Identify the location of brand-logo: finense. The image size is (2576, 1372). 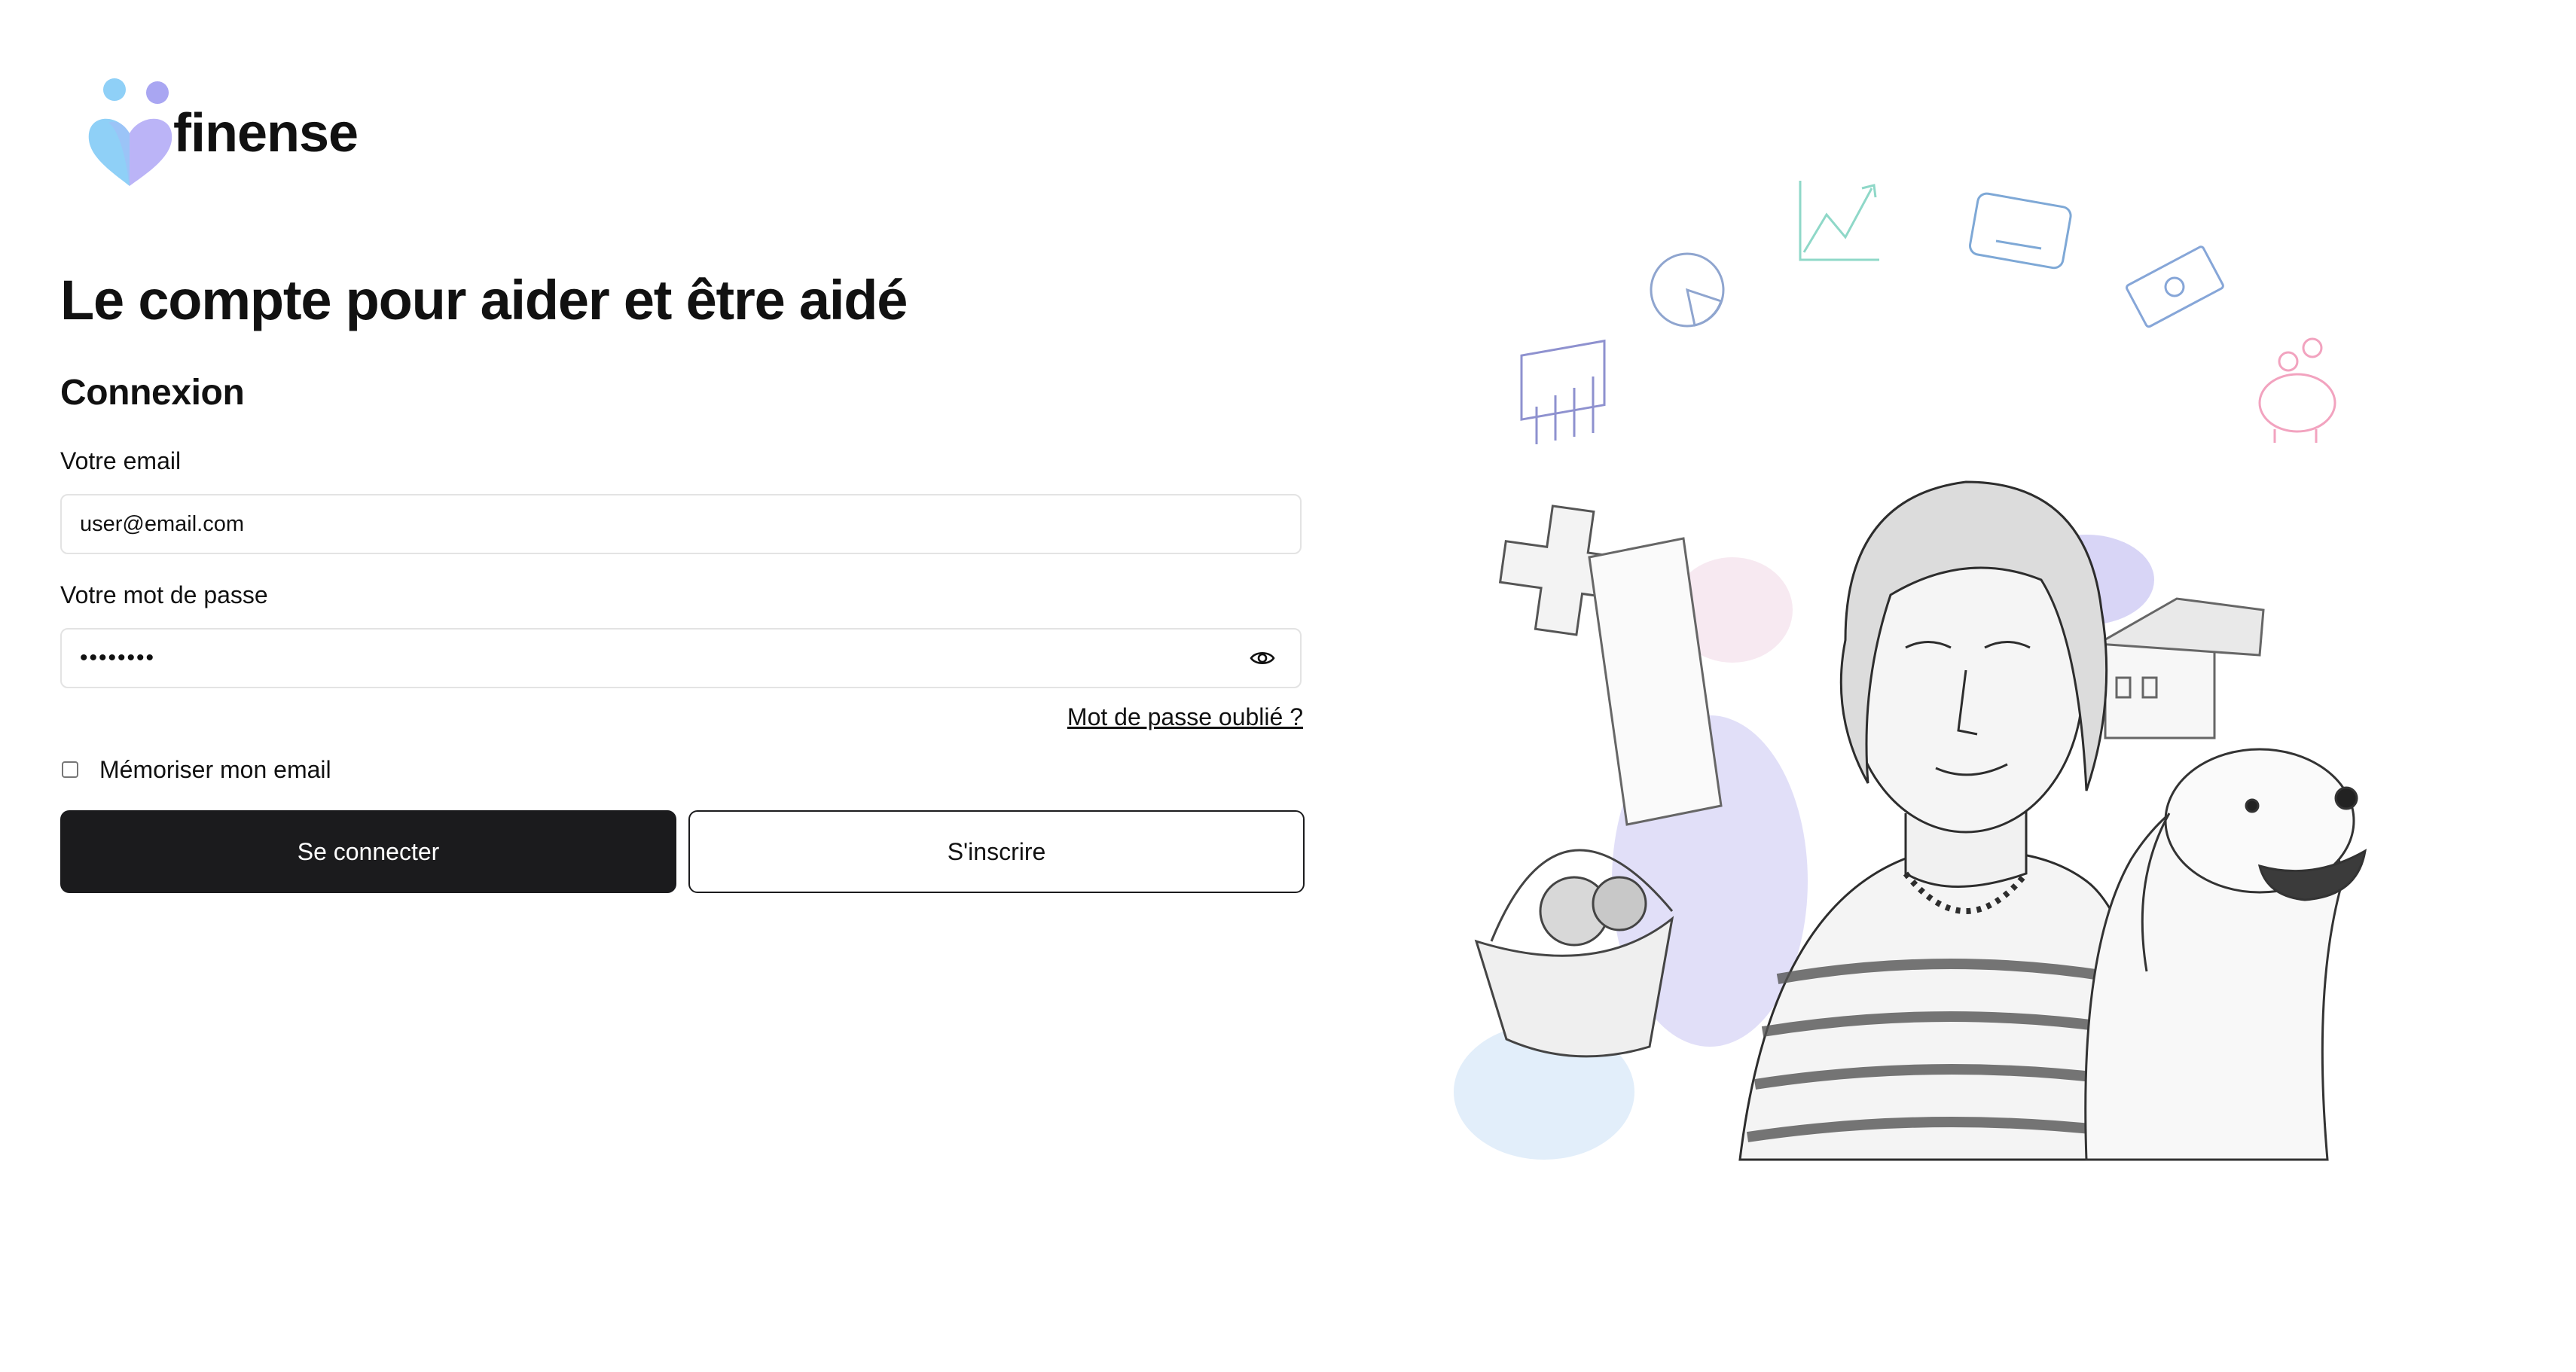
(237, 129).